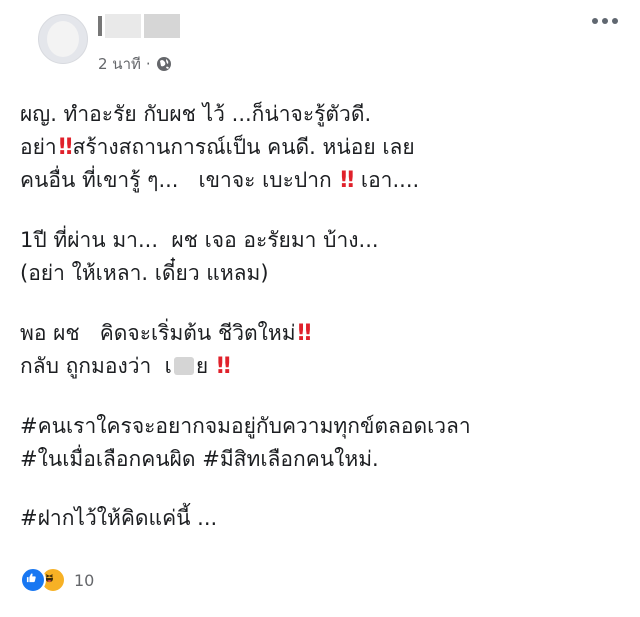 The image size is (640, 617). I want to click on post-meta: 2 นาที ·, so click(135, 64).